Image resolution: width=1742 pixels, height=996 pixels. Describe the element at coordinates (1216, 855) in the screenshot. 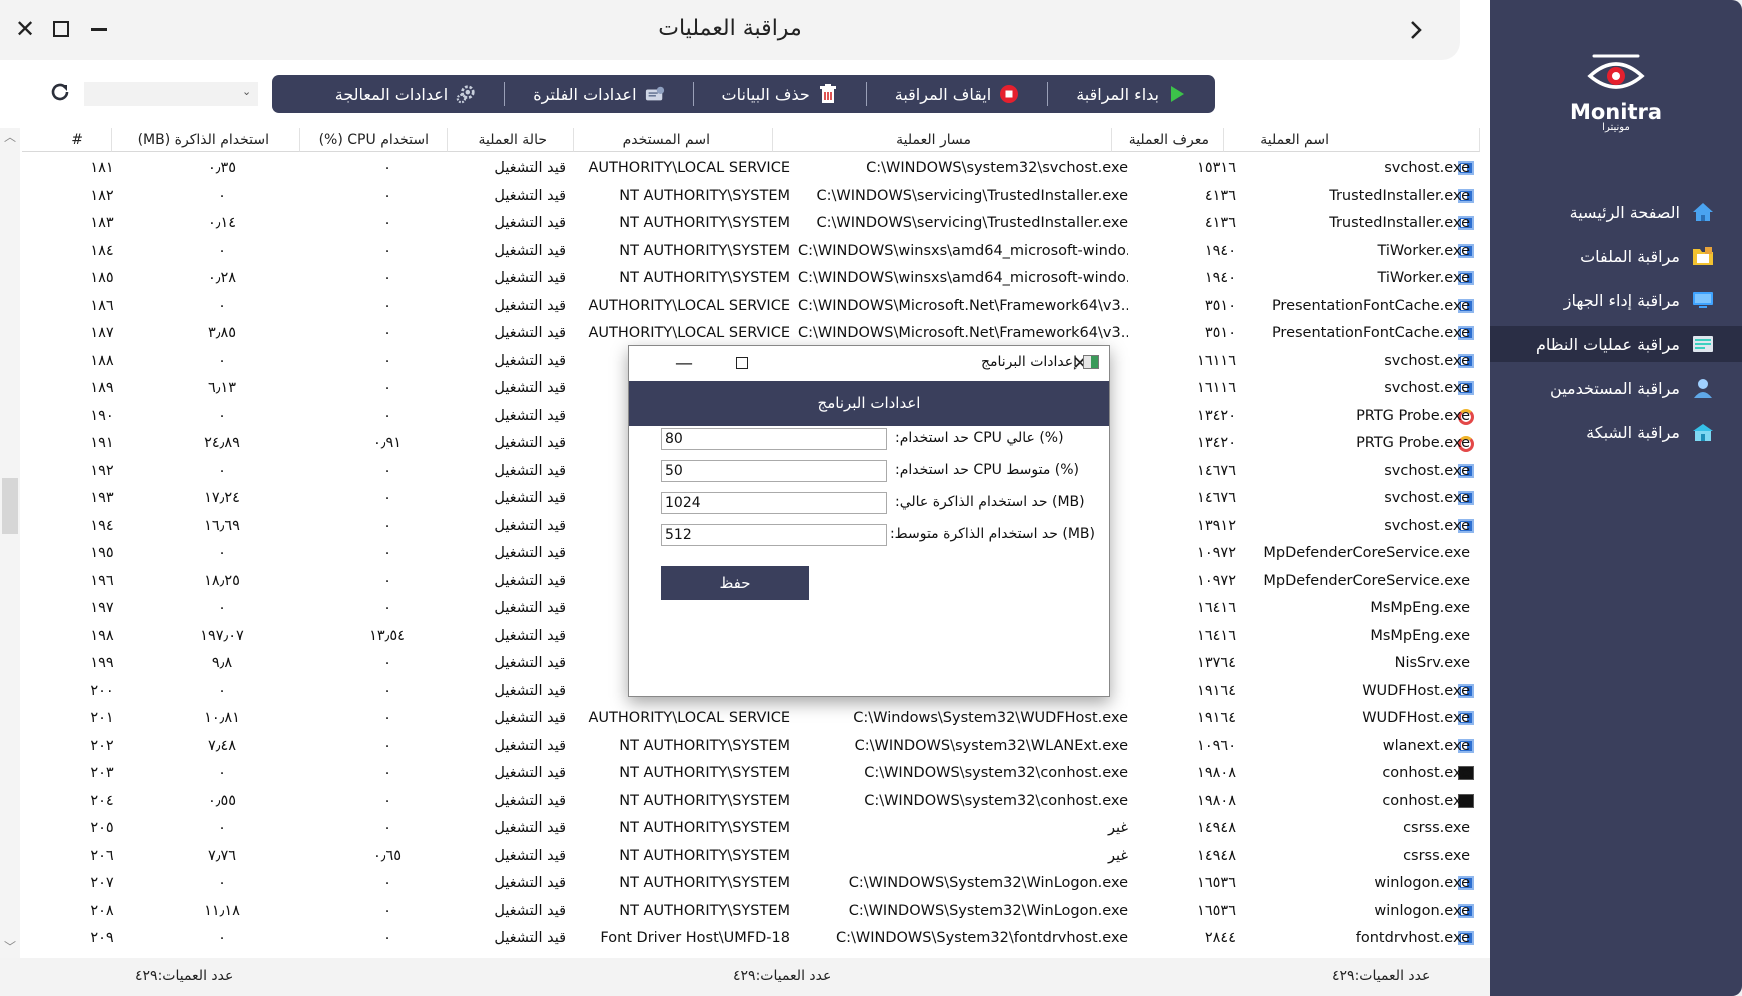

I see `process-id: ١٤٩٤٨` at that location.